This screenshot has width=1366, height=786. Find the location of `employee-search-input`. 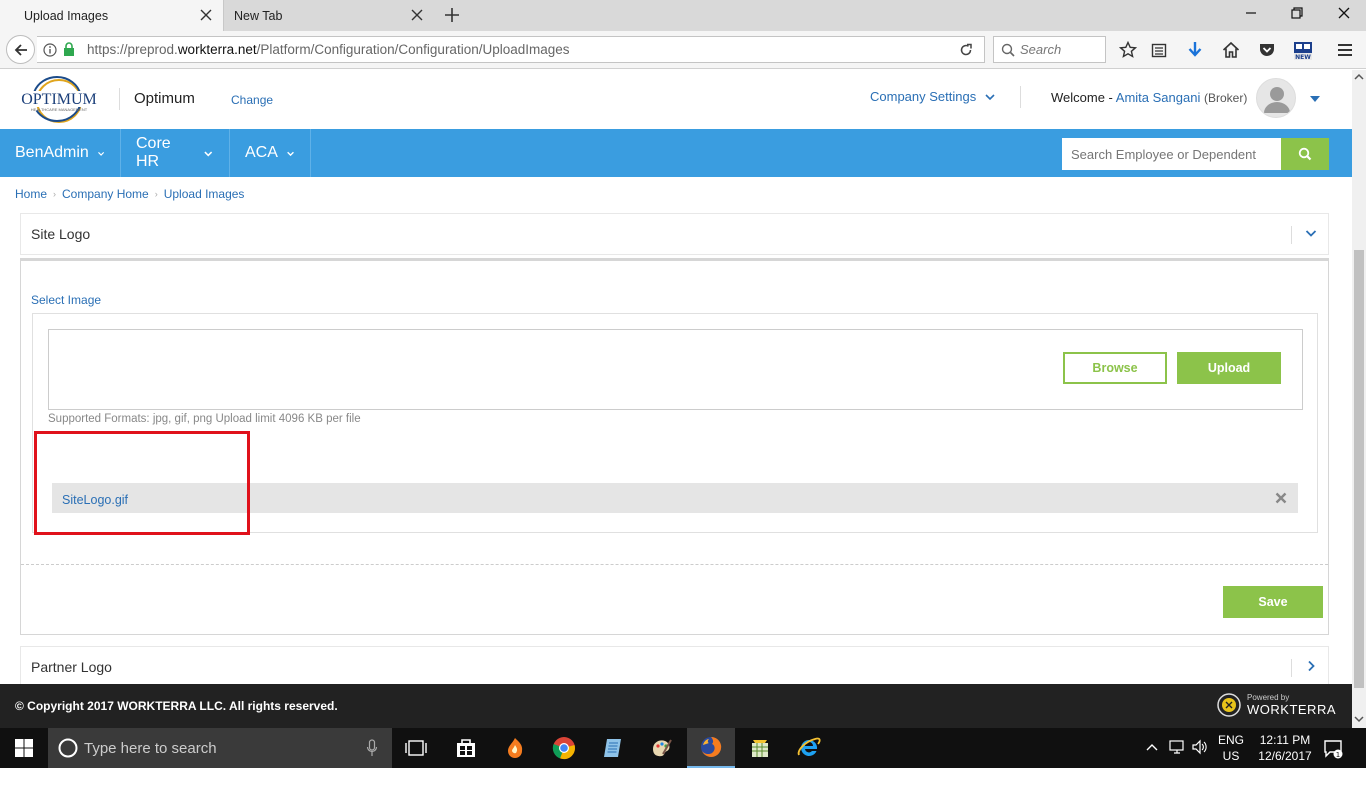

employee-search-input is located at coordinates (1171, 154).